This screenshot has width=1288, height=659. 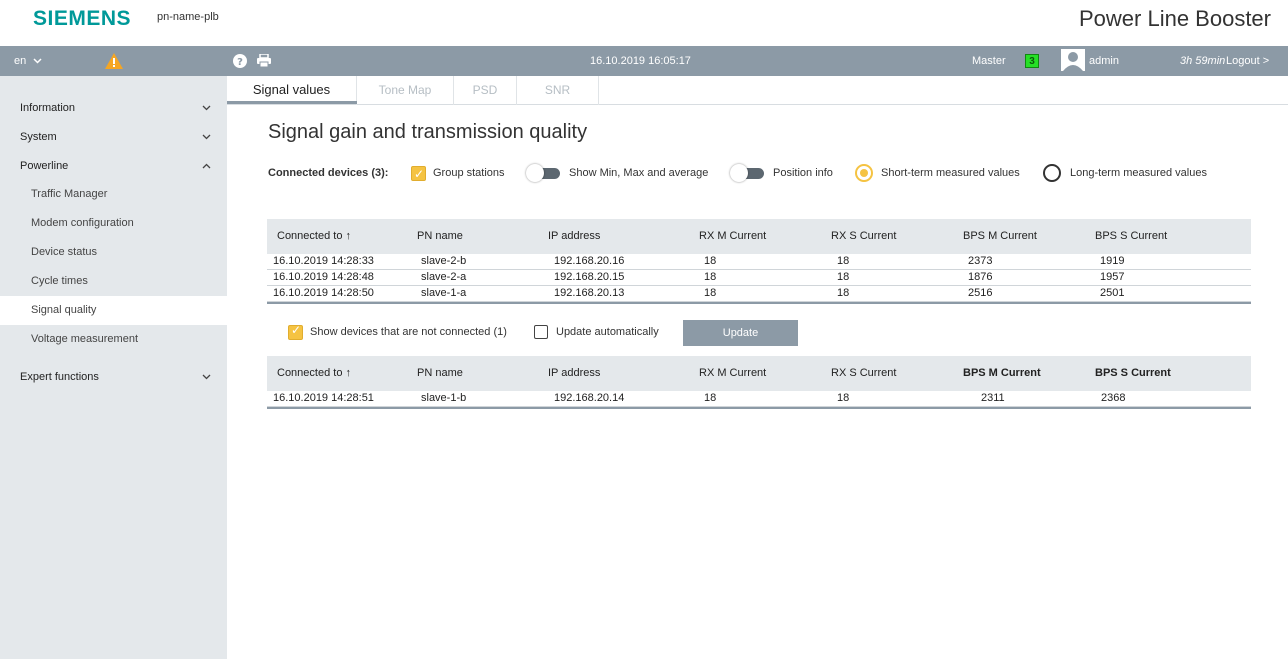 I want to click on logout-button: Logout >, so click(x=1247, y=61).